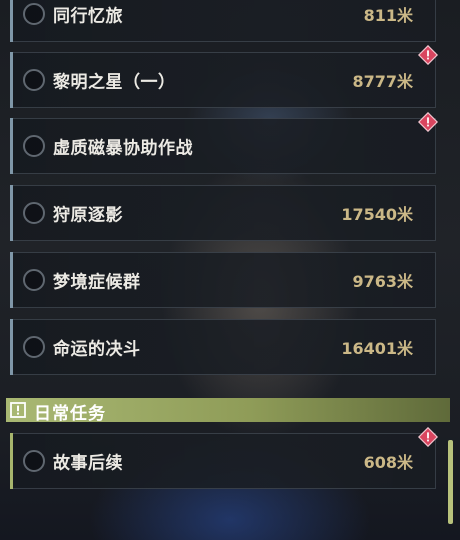  Describe the element at coordinates (228, 411) in the screenshot. I see `daily-quests-header: 日常任务` at that location.